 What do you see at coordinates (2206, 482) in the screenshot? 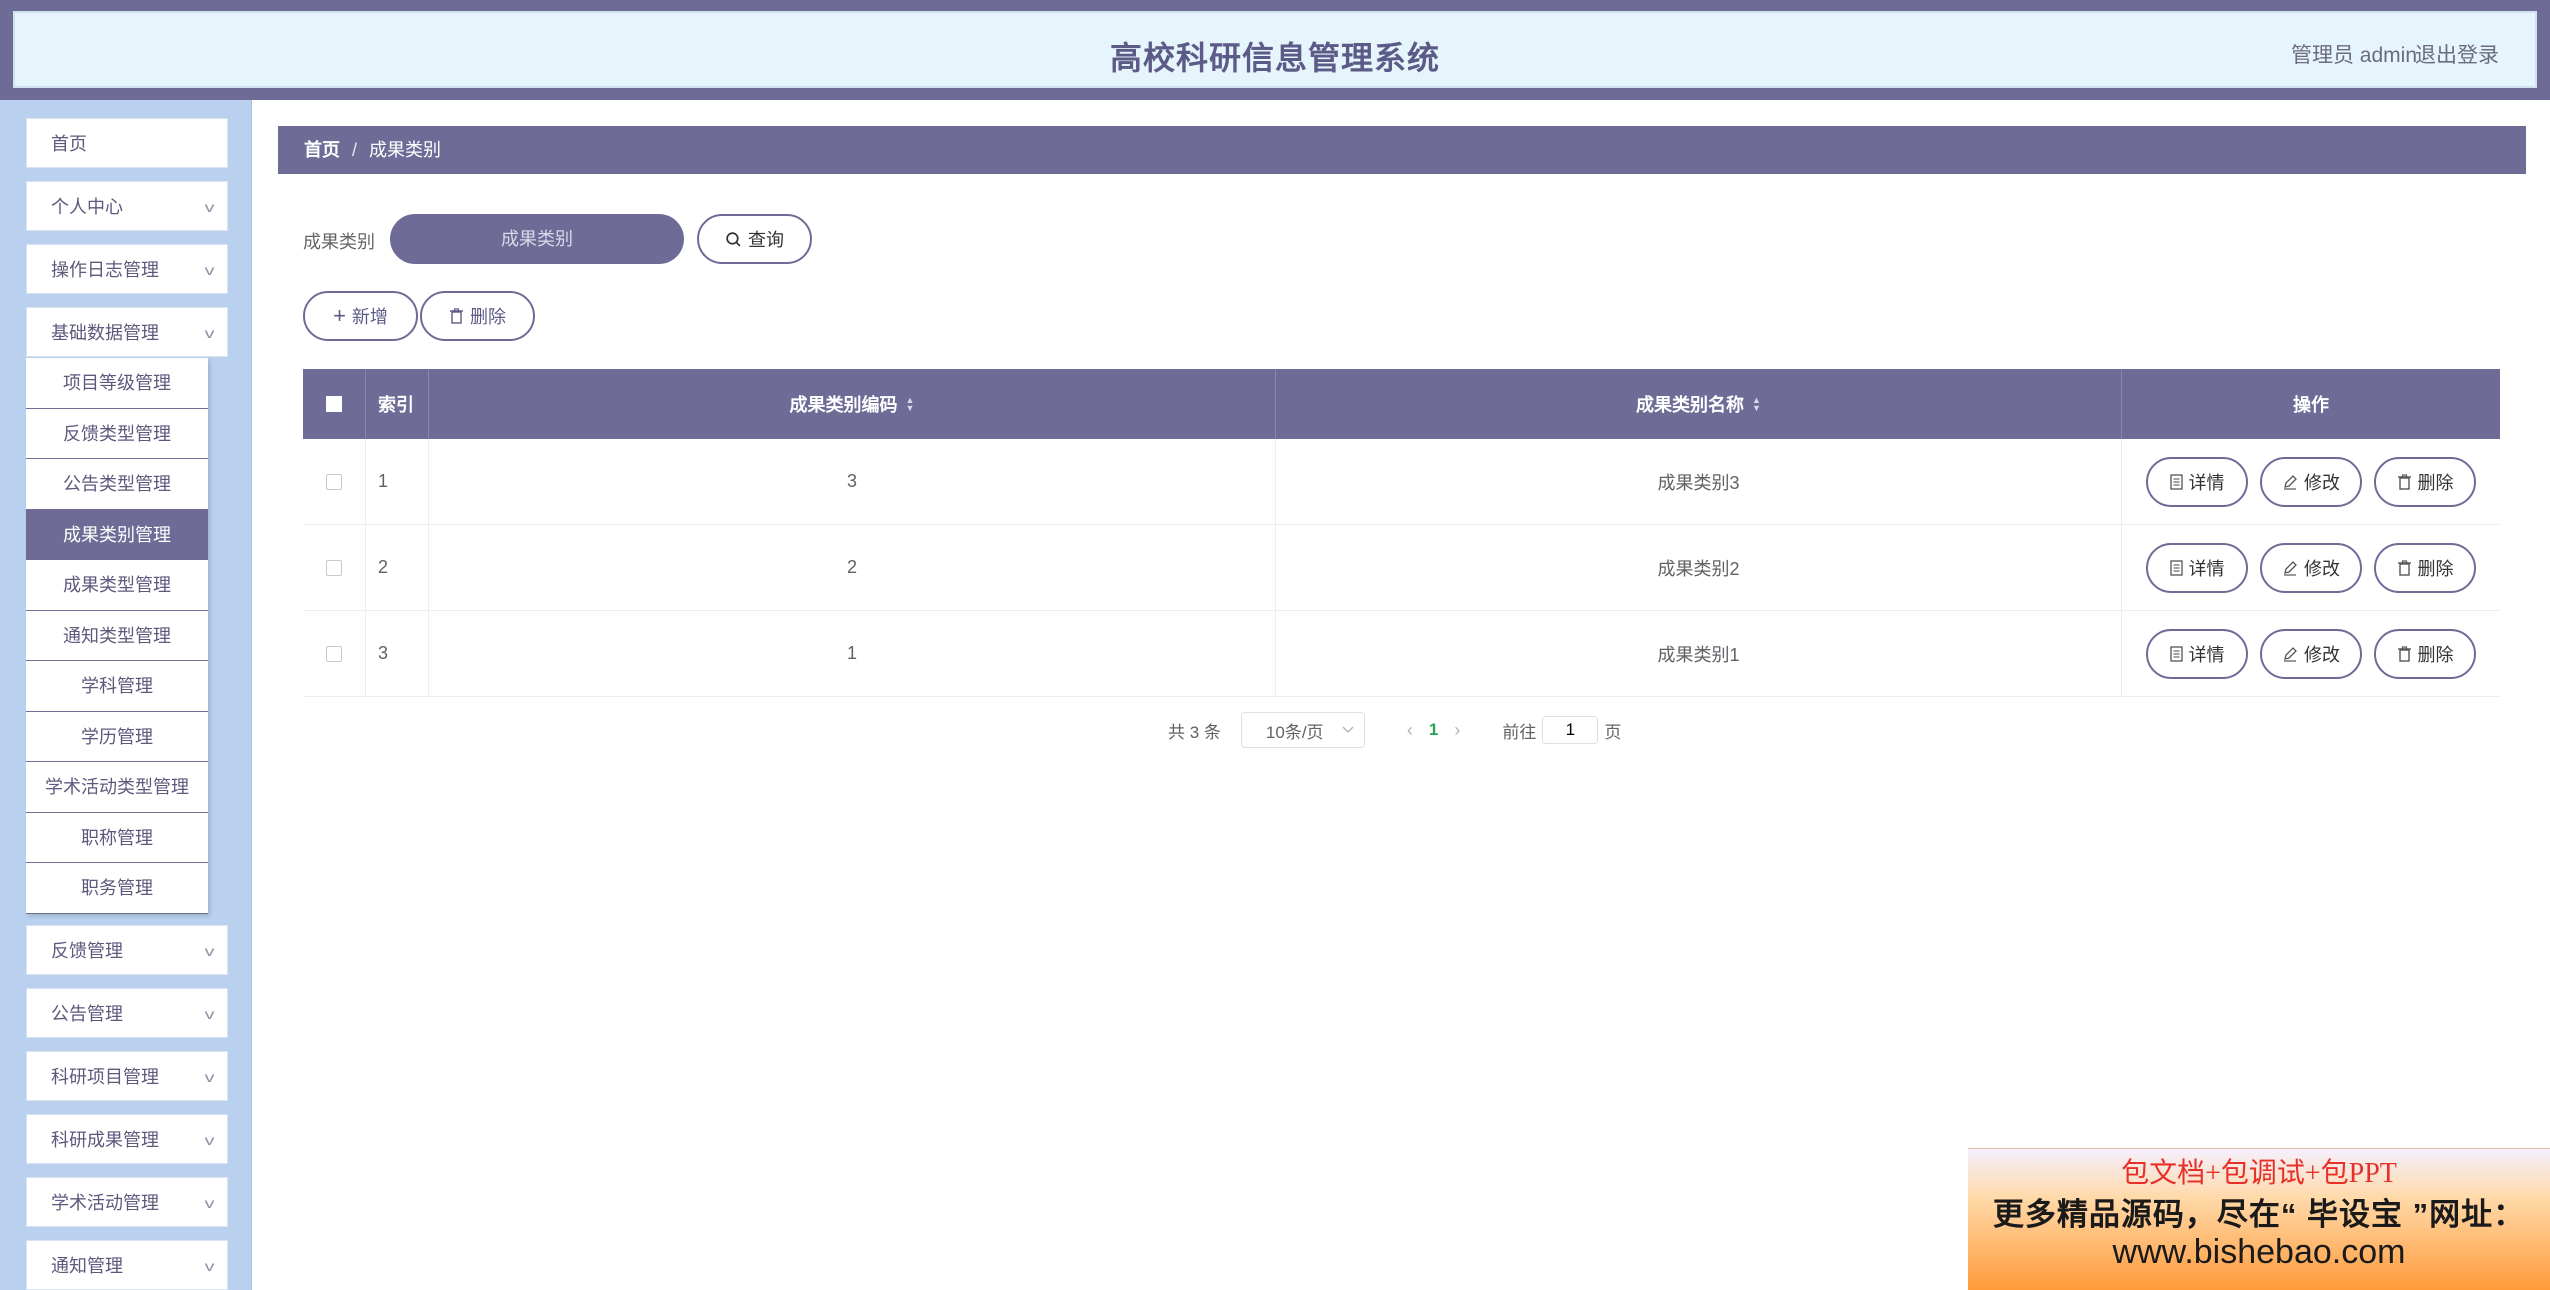
I see `detail-button-label: 详情` at bounding box center [2206, 482].